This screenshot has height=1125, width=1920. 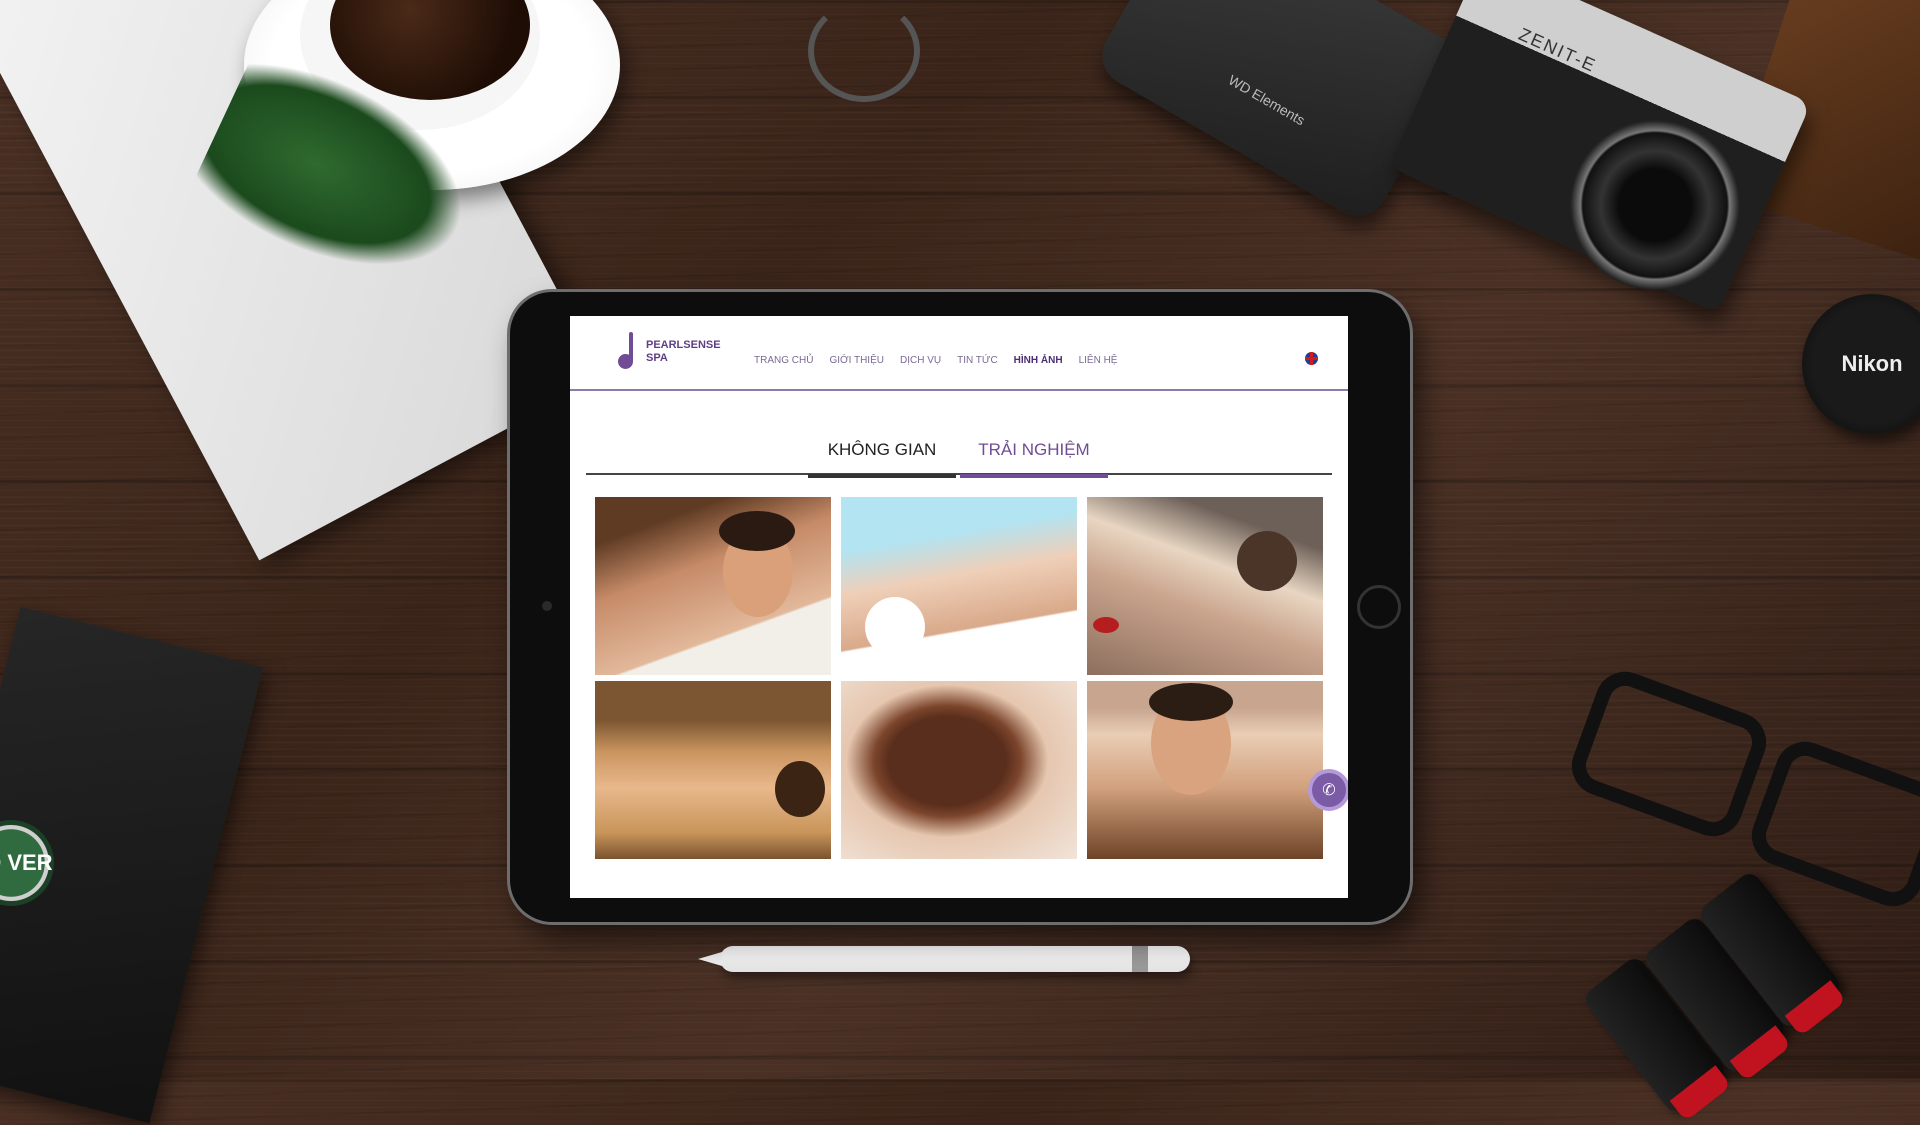 What do you see at coordinates (1379, 607) in the screenshot?
I see `tablet-home-button` at bounding box center [1379, 607].